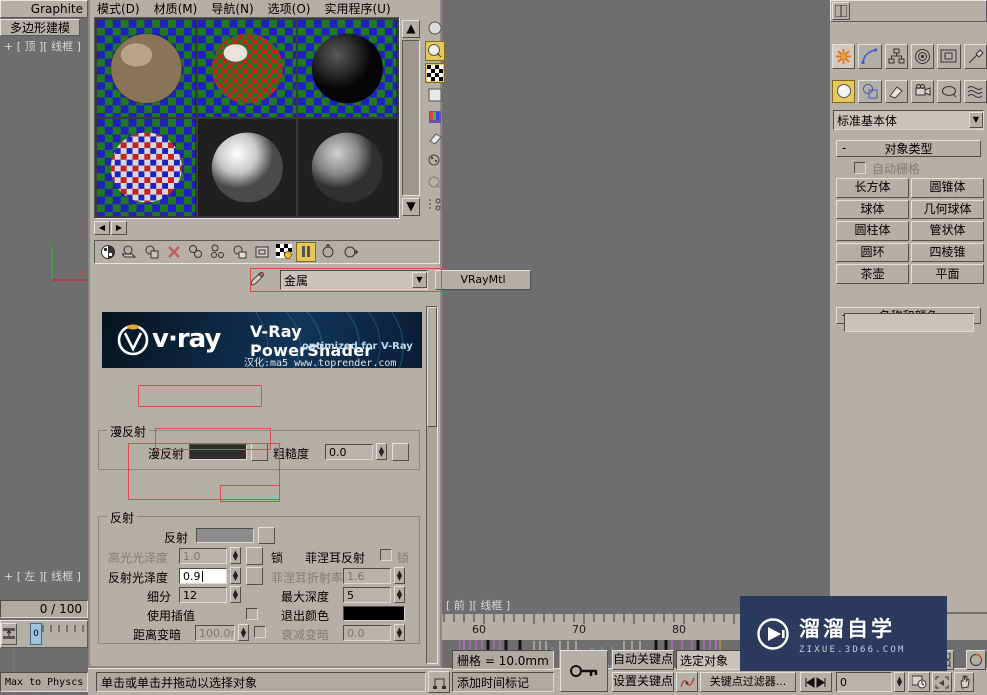 The height and width of the screenshot is (695, 987). What do you see at coordinates (9, 634) in the screenshot?
I see `track-view-icon` at bounding box center [9, 634].